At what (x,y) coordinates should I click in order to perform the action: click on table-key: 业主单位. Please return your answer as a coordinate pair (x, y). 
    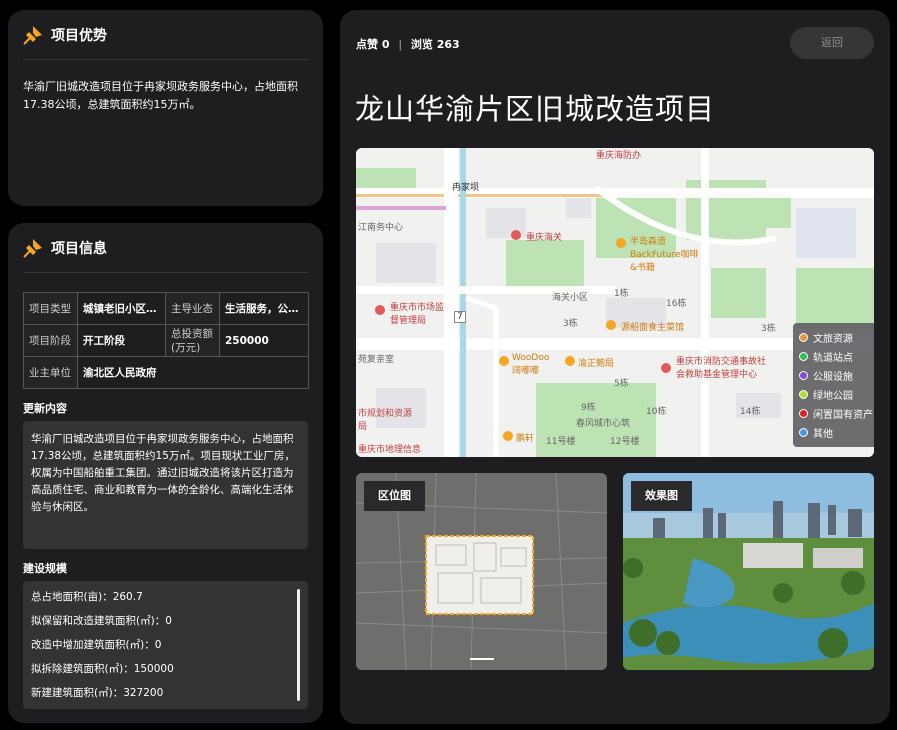
    Looking at the image, I should click on (50, 372).